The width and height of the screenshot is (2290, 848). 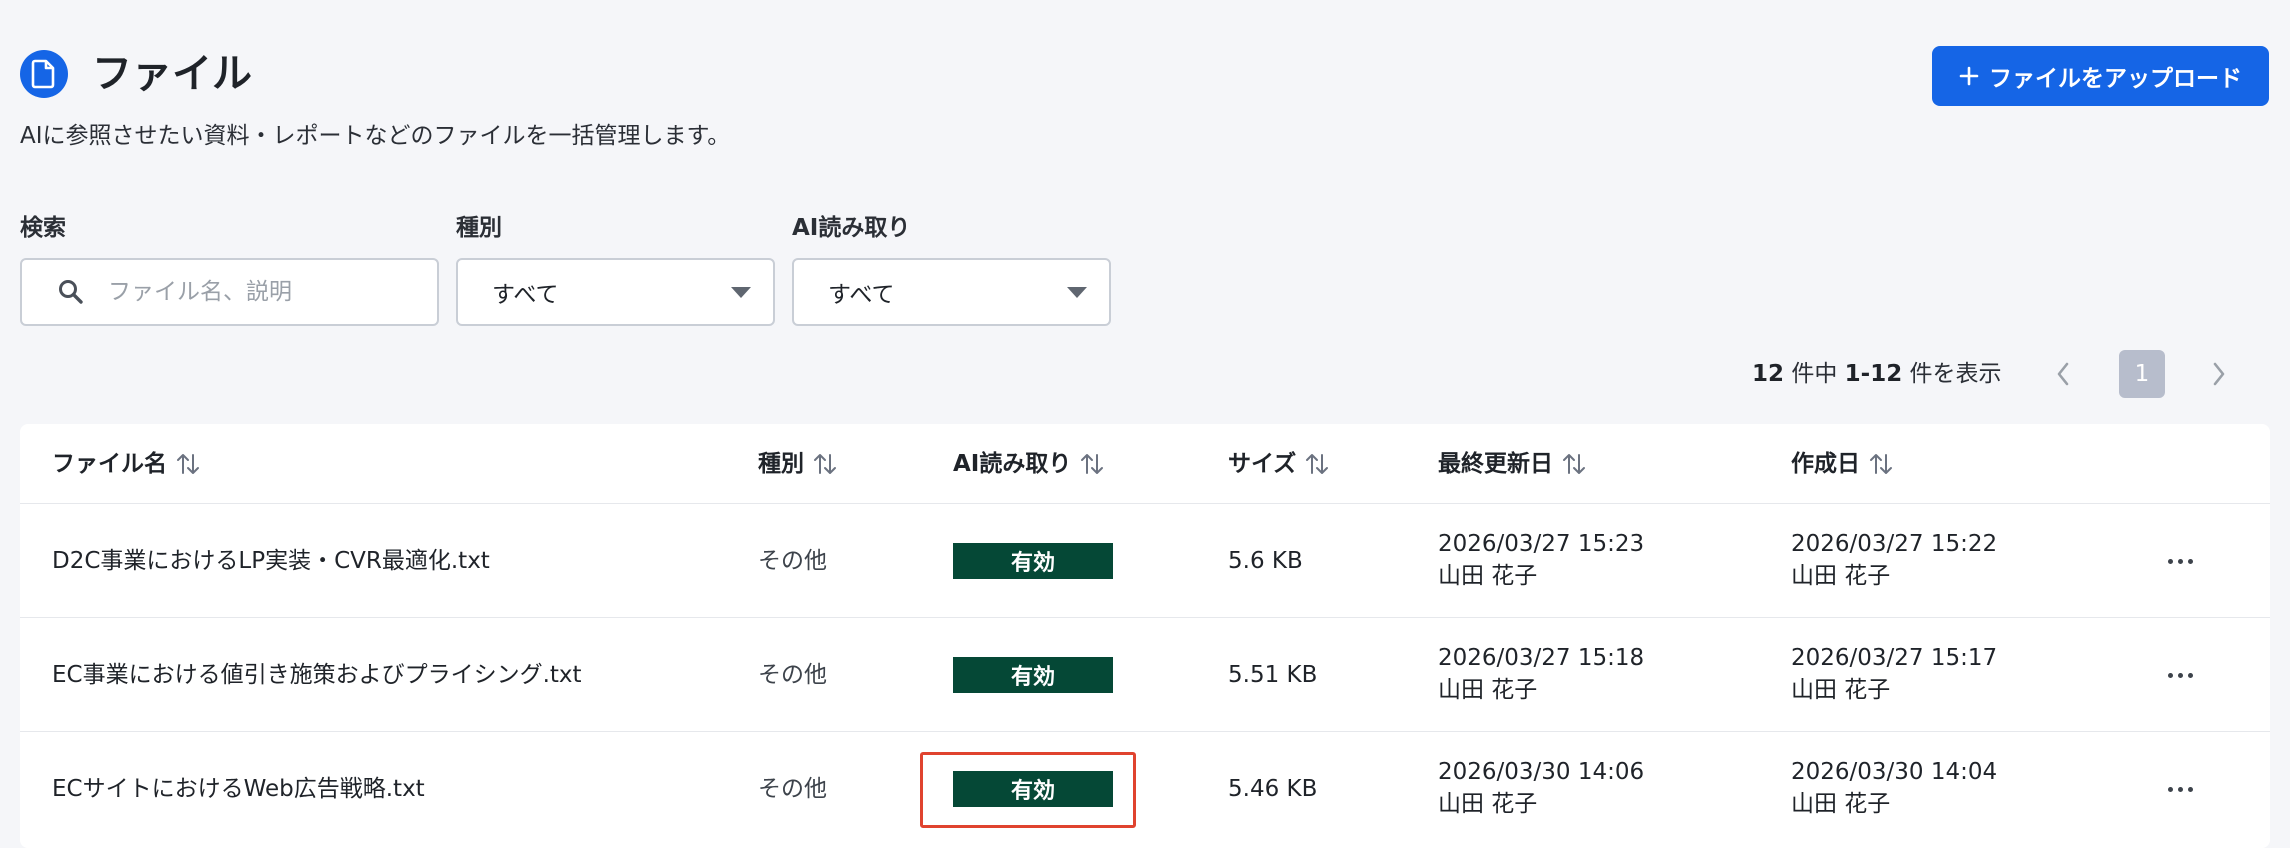 I want to click on type-filter-label: 種別, so click(x=479, y=228).